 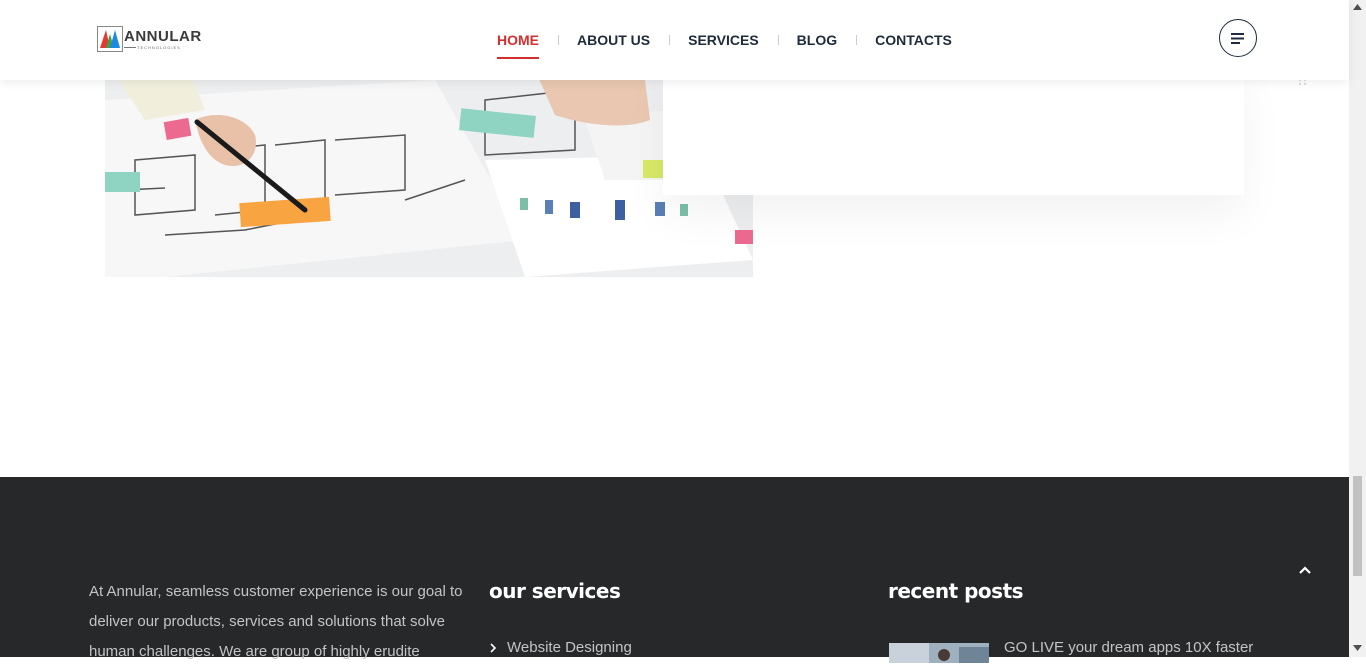 What do you see at coordinates (1357, 526) in the screenshot?
I see `scrollbar-thumb` at bounding box center [1357, 526].